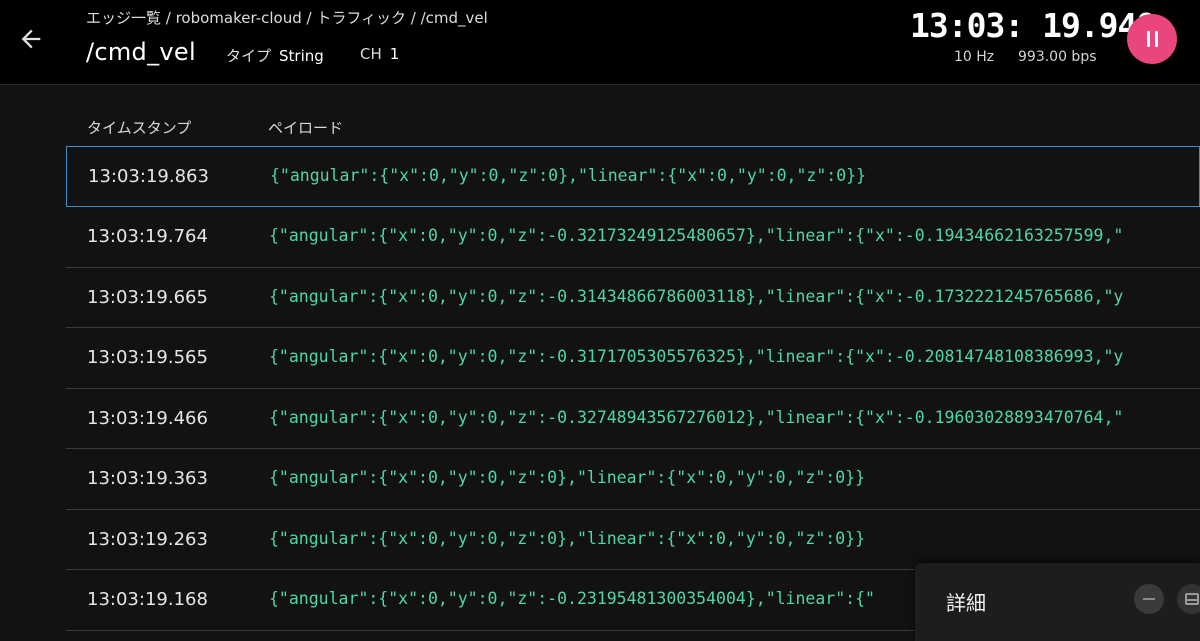  I want to click on row-timestamp: 13:03:19.363, so click(147, 478).